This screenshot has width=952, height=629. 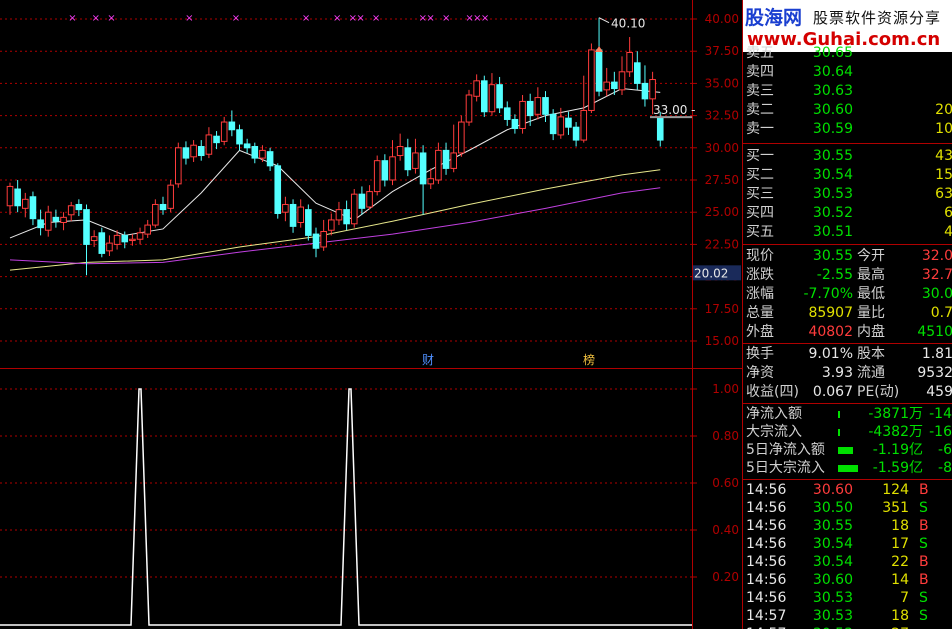 What do you see at coordinates (871, 354) in the screenshot?
I see `fundamental-label: 股本` at bounding box center [871, 354].